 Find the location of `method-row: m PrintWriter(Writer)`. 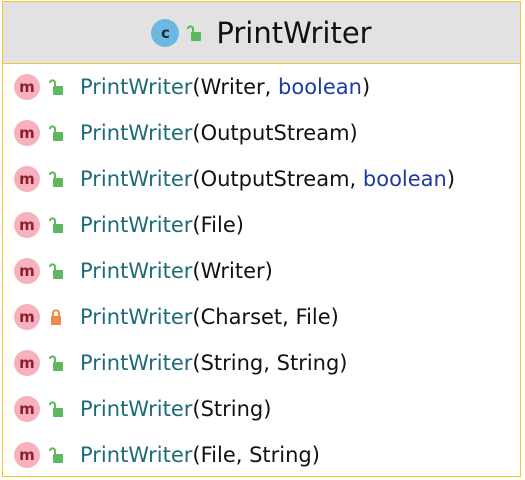

method-row: m PrintWriter(Writer) is located at coordinates (261, 271).